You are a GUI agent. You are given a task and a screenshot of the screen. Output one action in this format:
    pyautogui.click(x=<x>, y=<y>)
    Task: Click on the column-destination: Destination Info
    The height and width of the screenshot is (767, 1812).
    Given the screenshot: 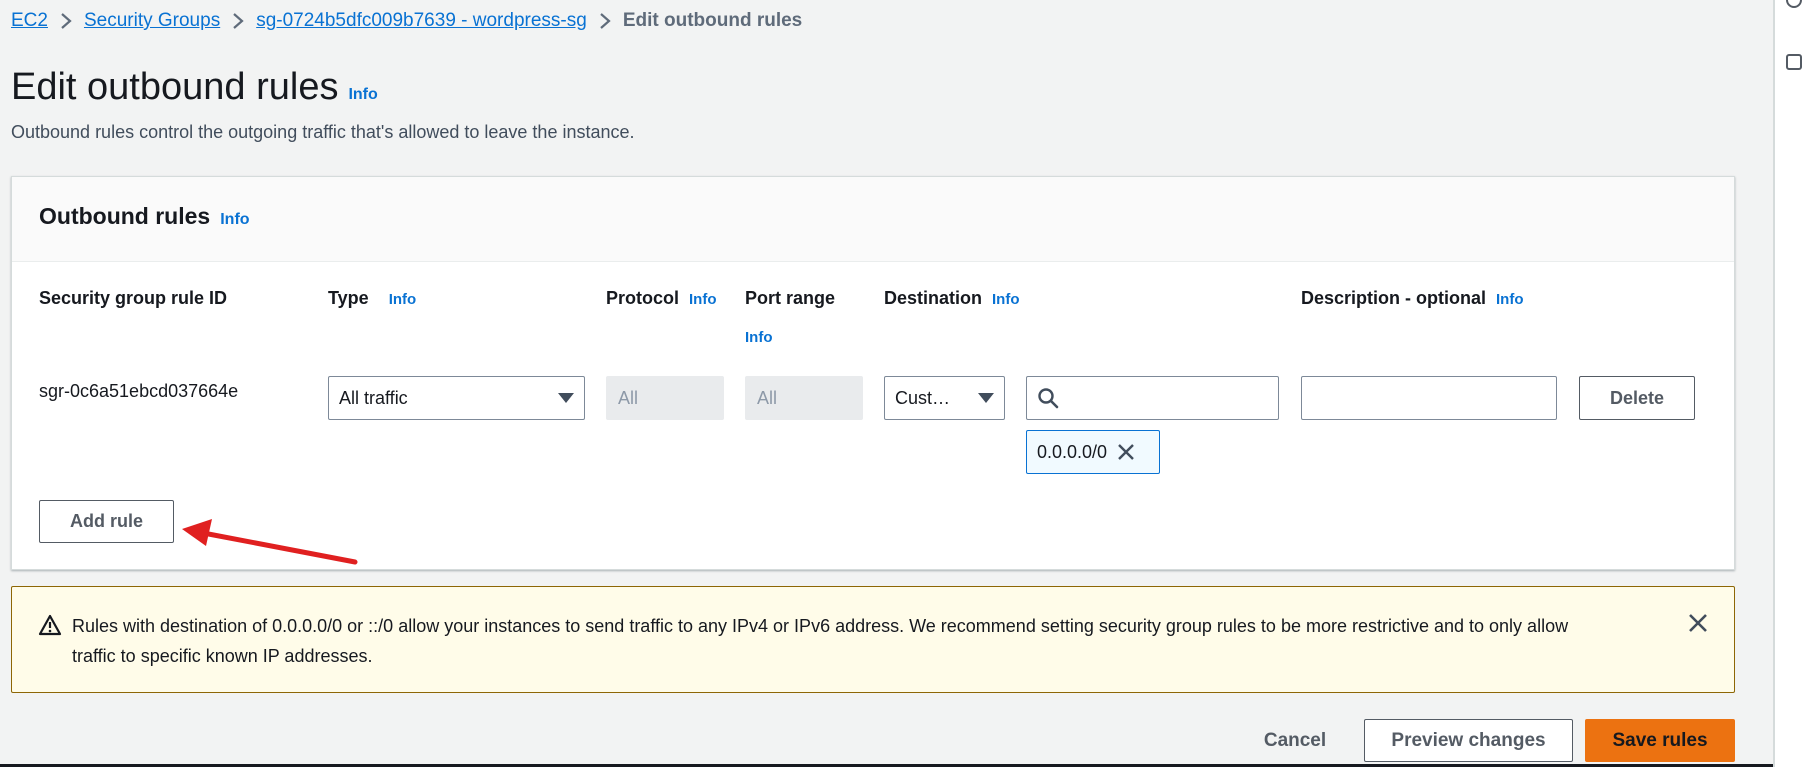 What is the action you would take?
    pyautogui.click(x=952, y=298)
    